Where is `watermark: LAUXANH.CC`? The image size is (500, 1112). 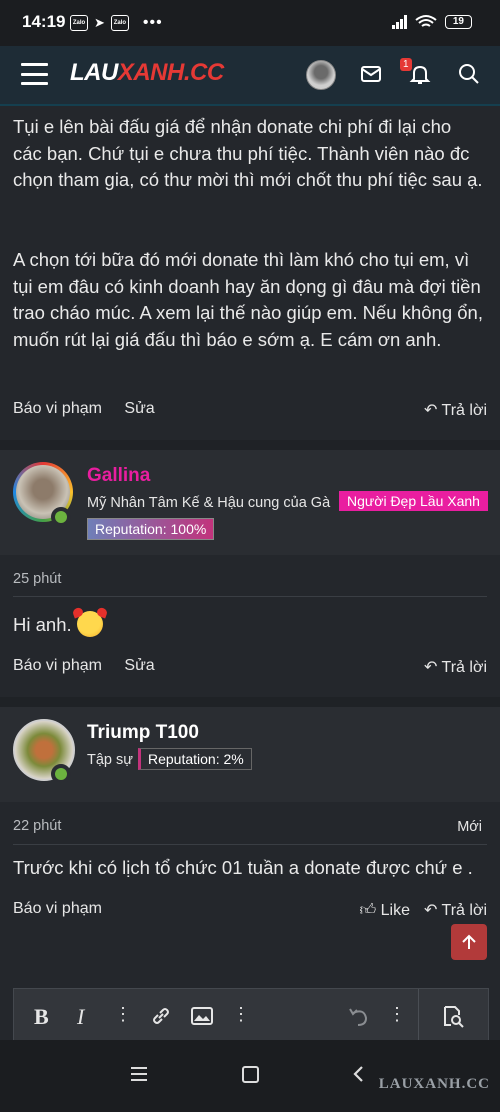
watermark: LAUXANH.CC is located at coordinates (434, 1084).